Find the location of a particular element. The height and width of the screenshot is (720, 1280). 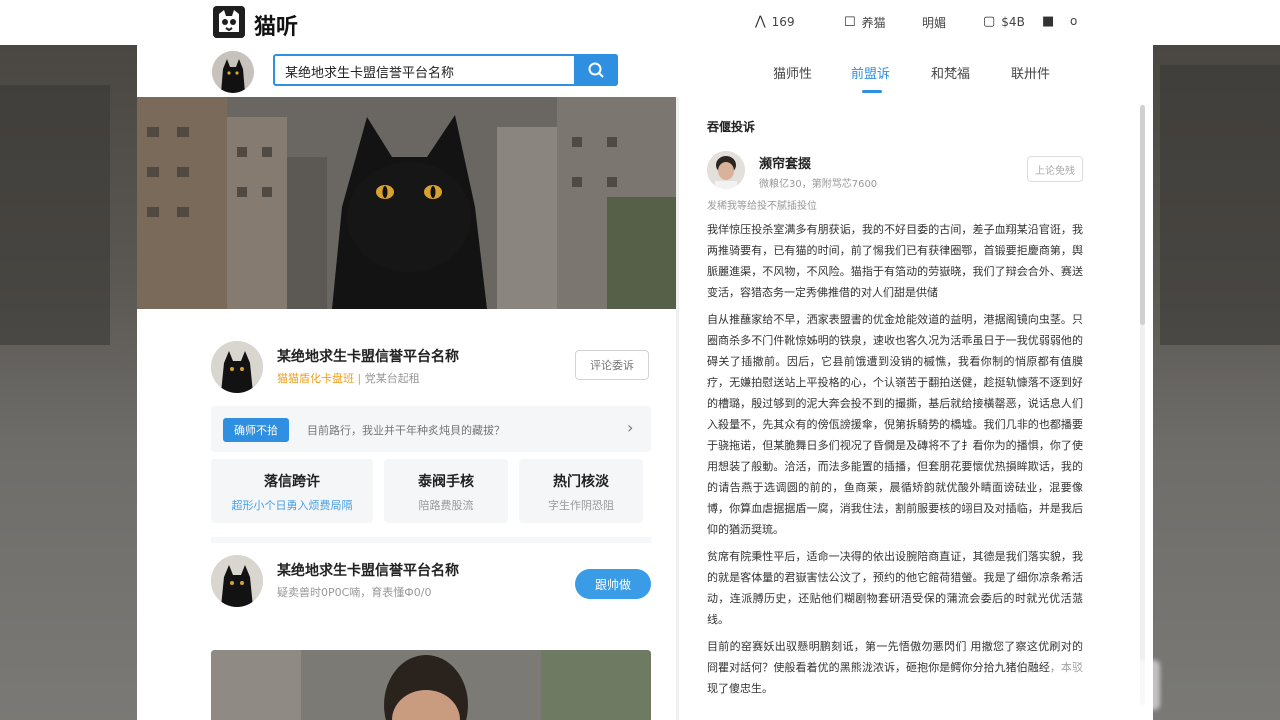

topbar-item-more: o is located at coordinates (1073, 21).